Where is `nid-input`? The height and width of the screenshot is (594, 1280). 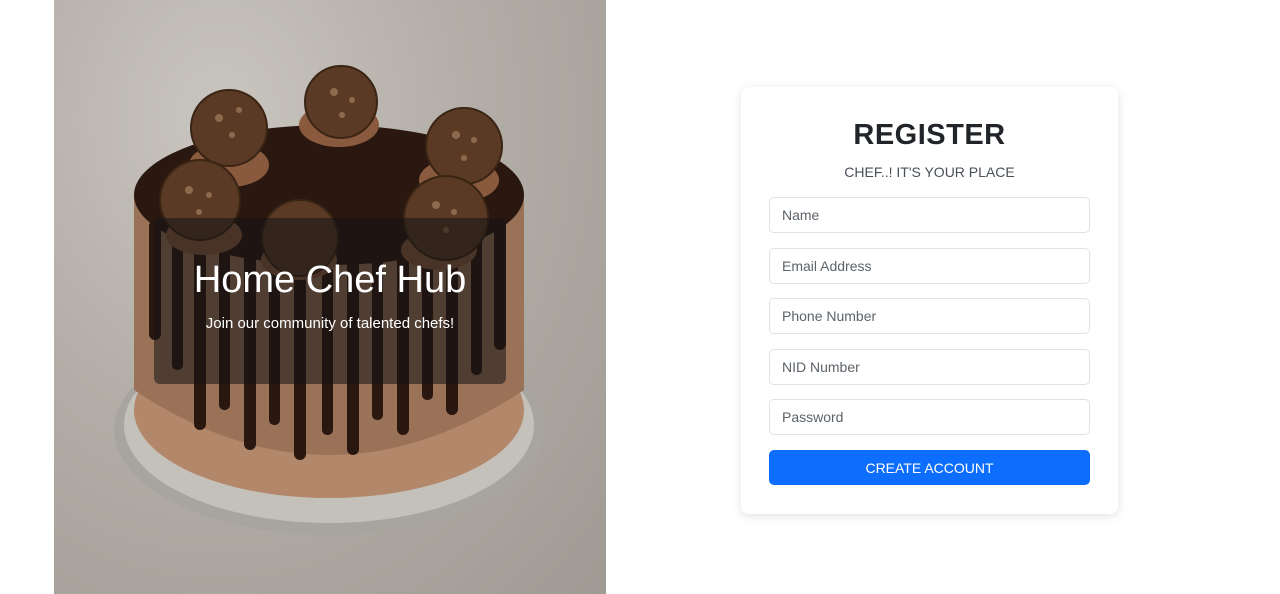
nid-input is located at coordinates (929, 367).